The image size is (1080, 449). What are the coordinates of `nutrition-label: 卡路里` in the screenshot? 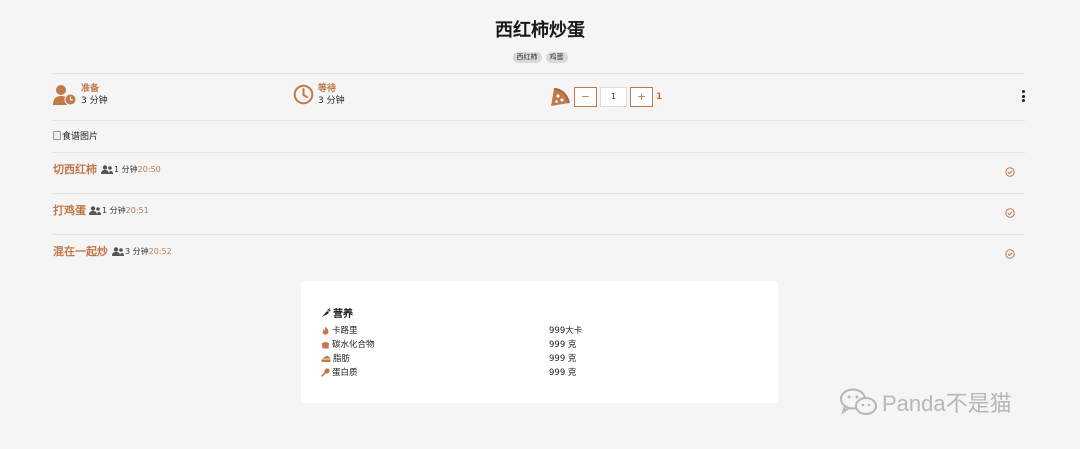 It's located at (345, 331).